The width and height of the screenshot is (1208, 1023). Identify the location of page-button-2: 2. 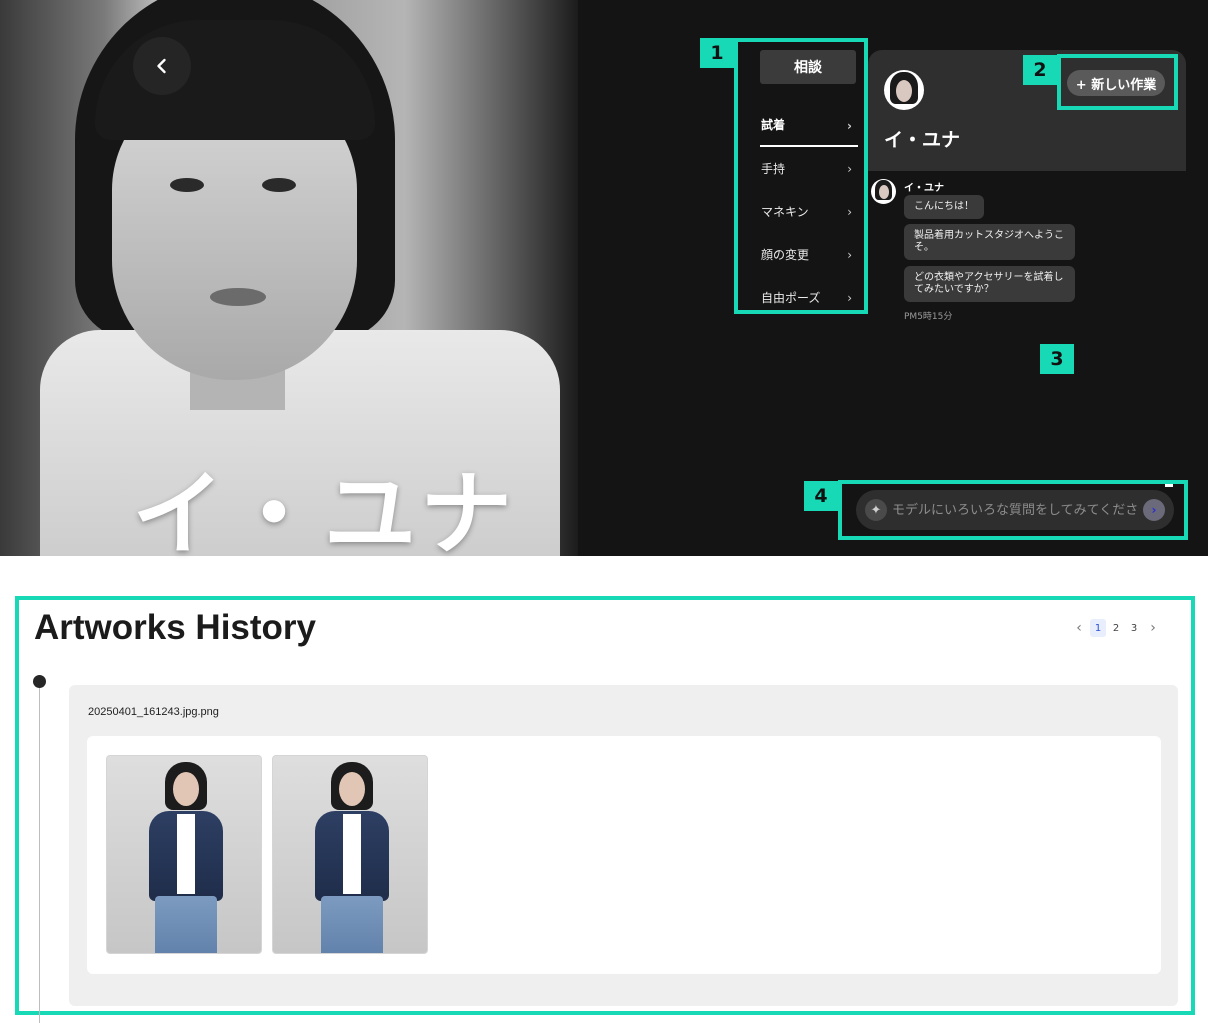
(1116, 628).